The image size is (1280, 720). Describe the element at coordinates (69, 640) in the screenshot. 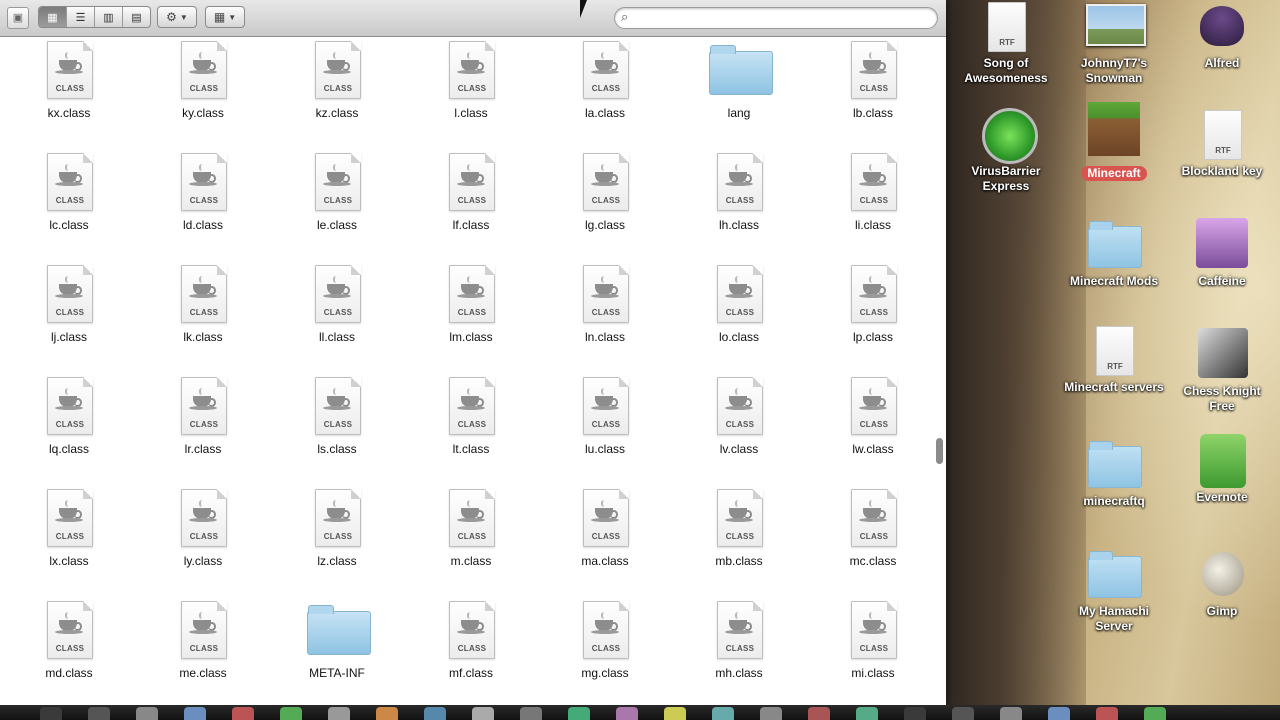

I see `file-item: CLASS md.class` at that location.